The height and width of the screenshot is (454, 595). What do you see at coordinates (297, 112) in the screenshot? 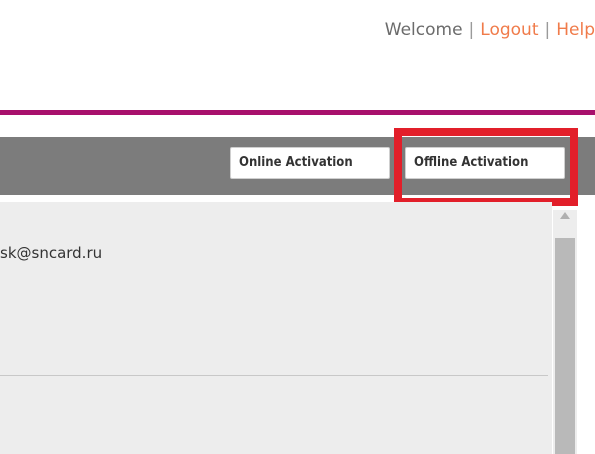
I see `accent-bar` at bounding box center [297, 112].